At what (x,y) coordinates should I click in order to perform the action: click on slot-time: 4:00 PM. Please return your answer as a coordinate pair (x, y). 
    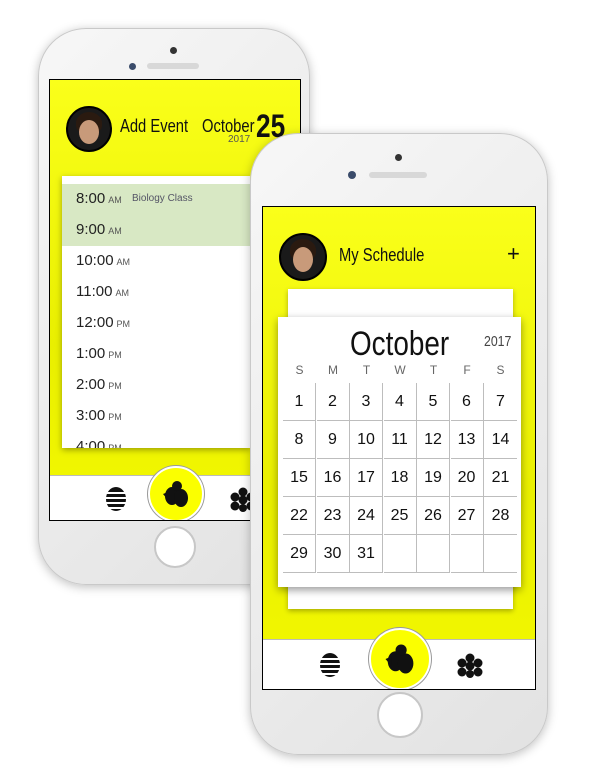
    Looking at the image, I should click on (99, 443).